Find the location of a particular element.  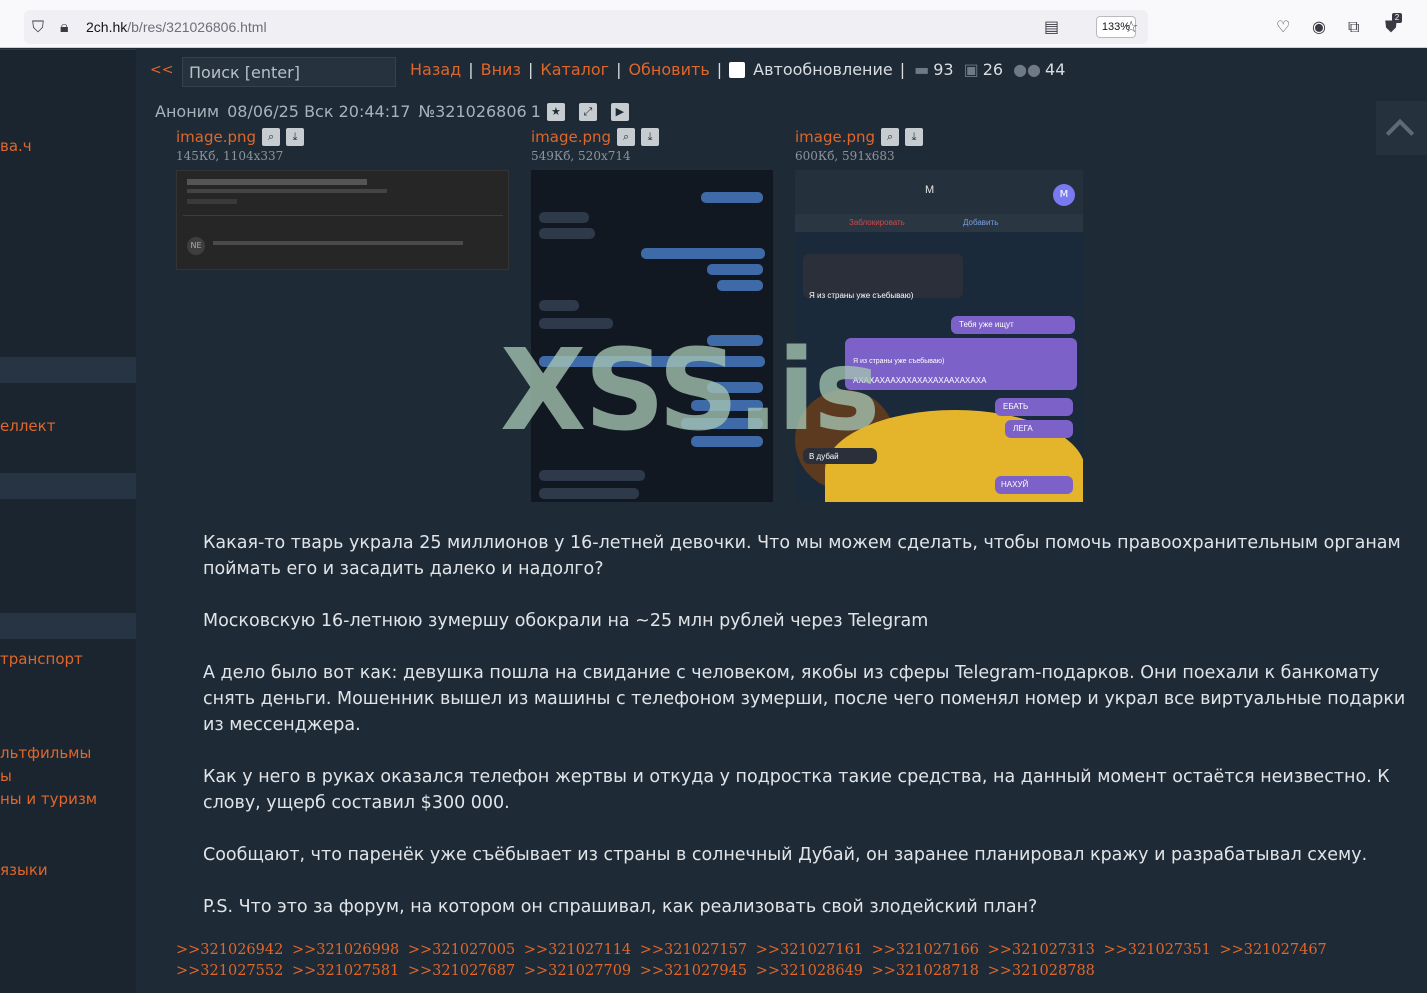

extension-badge: 2 is located at coordinates (1397, 18).